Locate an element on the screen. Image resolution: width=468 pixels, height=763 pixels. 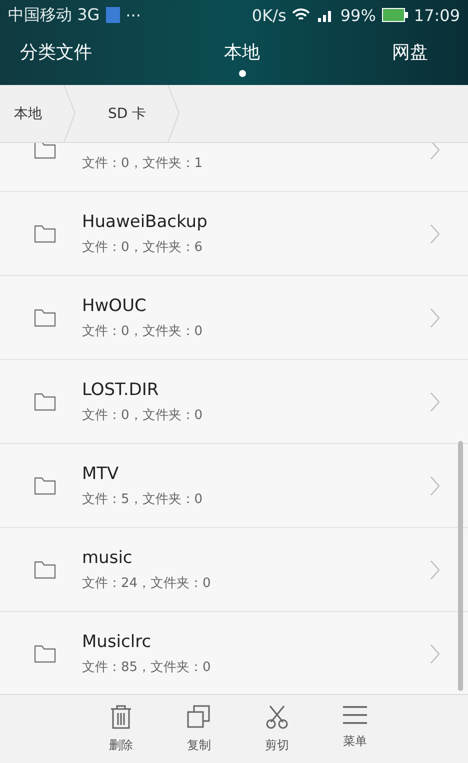
breadcrumb-item: SD 卡 is located at coordinates (146, 113).